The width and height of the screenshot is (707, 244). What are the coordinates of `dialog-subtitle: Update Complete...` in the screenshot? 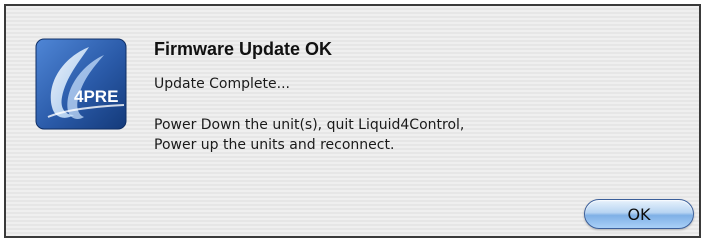 It's located at (222, 84).